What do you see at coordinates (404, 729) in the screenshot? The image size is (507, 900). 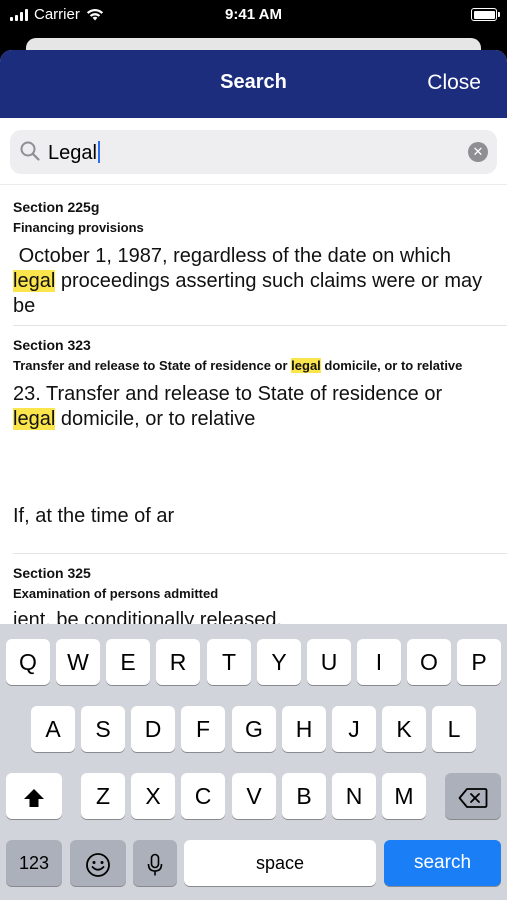 I see `key-k: K` at bounding box center [404, 729].